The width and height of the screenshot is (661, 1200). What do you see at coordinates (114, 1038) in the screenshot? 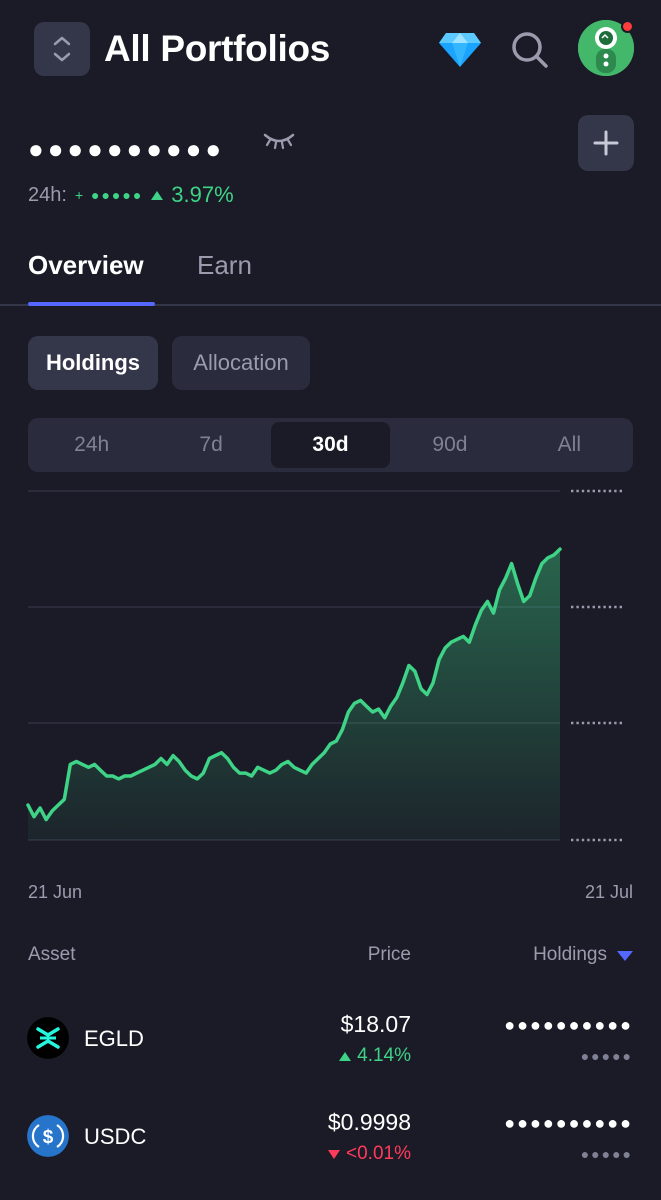
I see `asset-symbol: EGLD` at bounding box center [114, 1038].